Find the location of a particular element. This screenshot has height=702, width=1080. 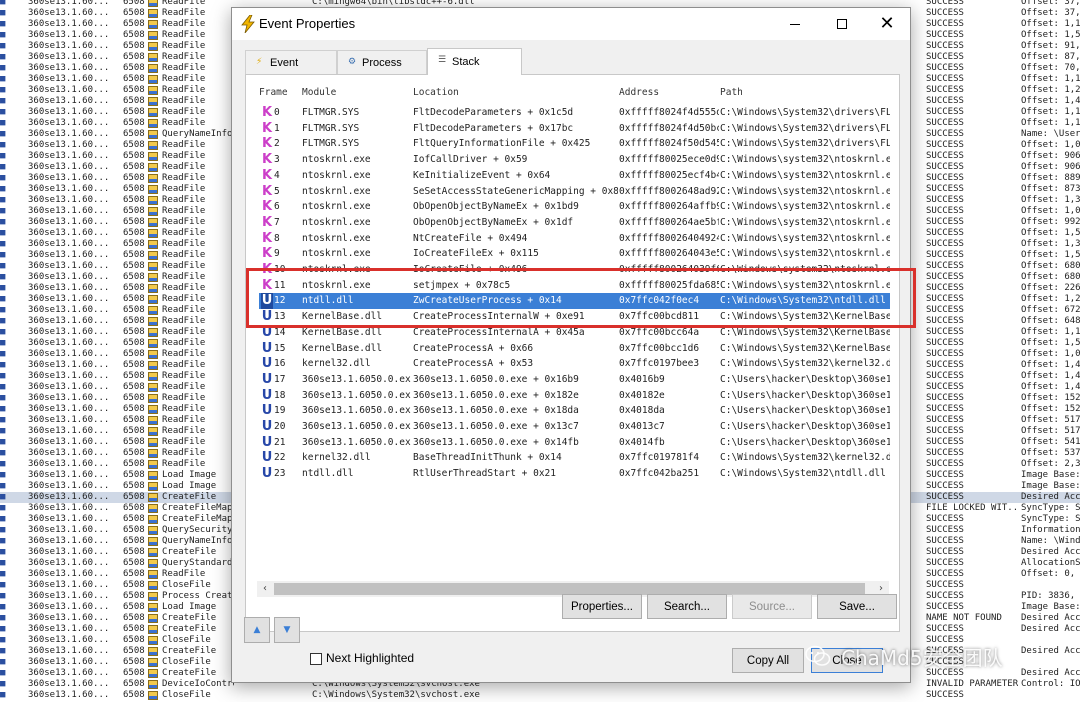

next-highlighted-label: Next Highlighted is located at coordinates (370, 658).